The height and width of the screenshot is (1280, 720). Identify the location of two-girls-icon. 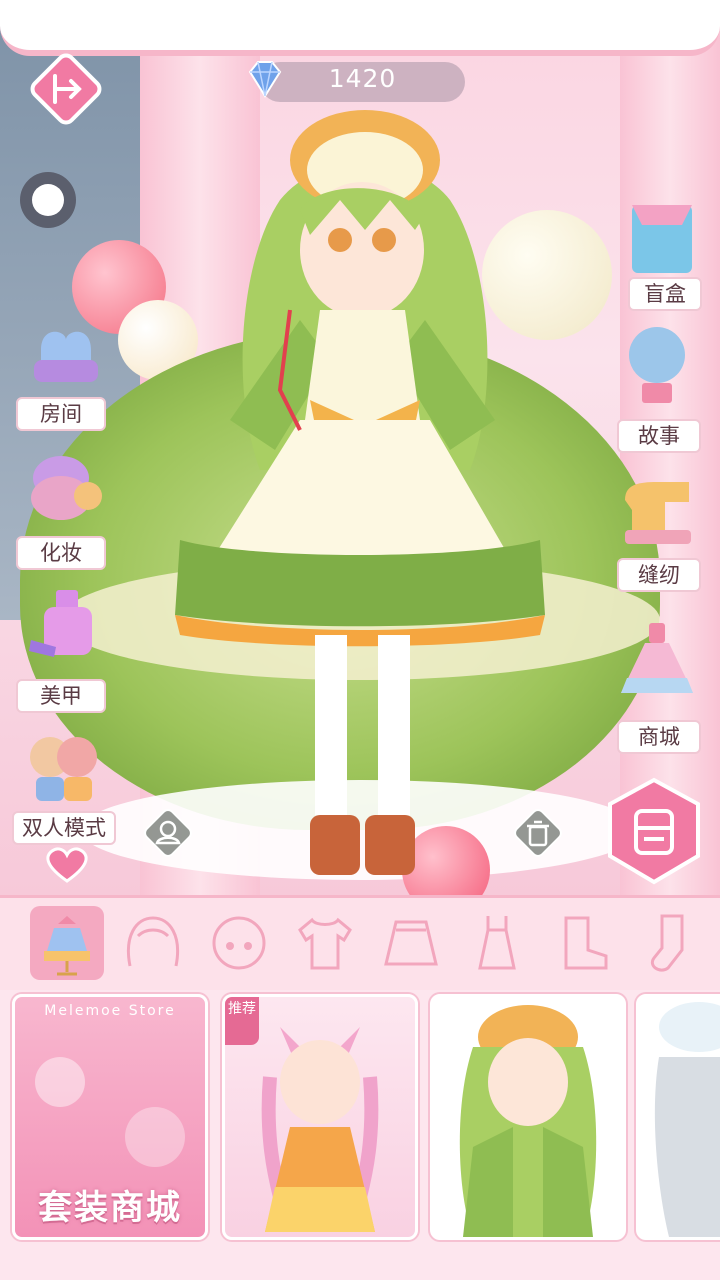
(63, 769).